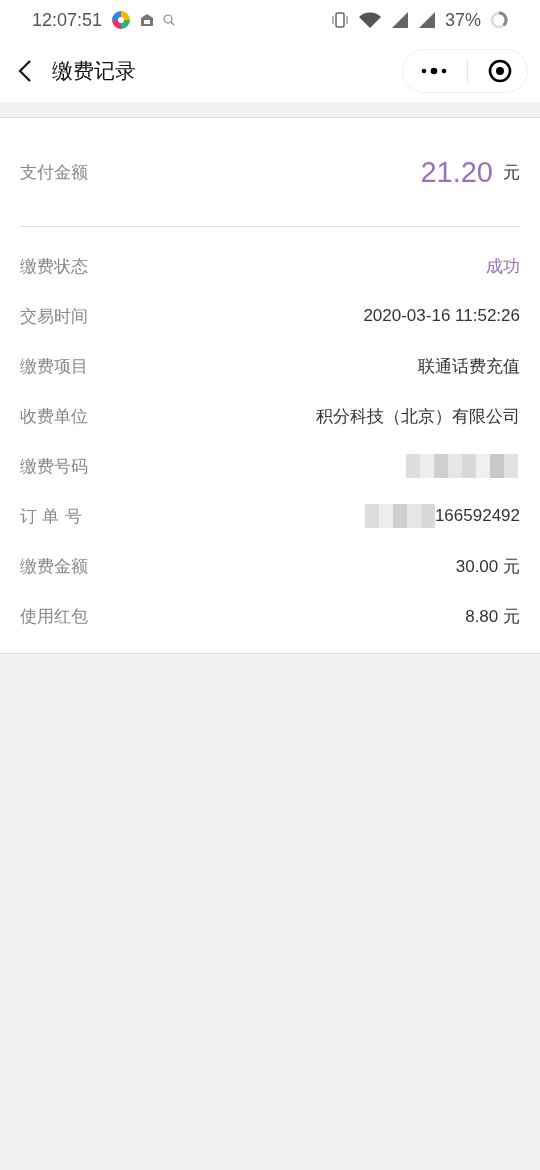 The image size is (540, 1170). I want to click on field-label: 缴费项目, so click(54, 366).